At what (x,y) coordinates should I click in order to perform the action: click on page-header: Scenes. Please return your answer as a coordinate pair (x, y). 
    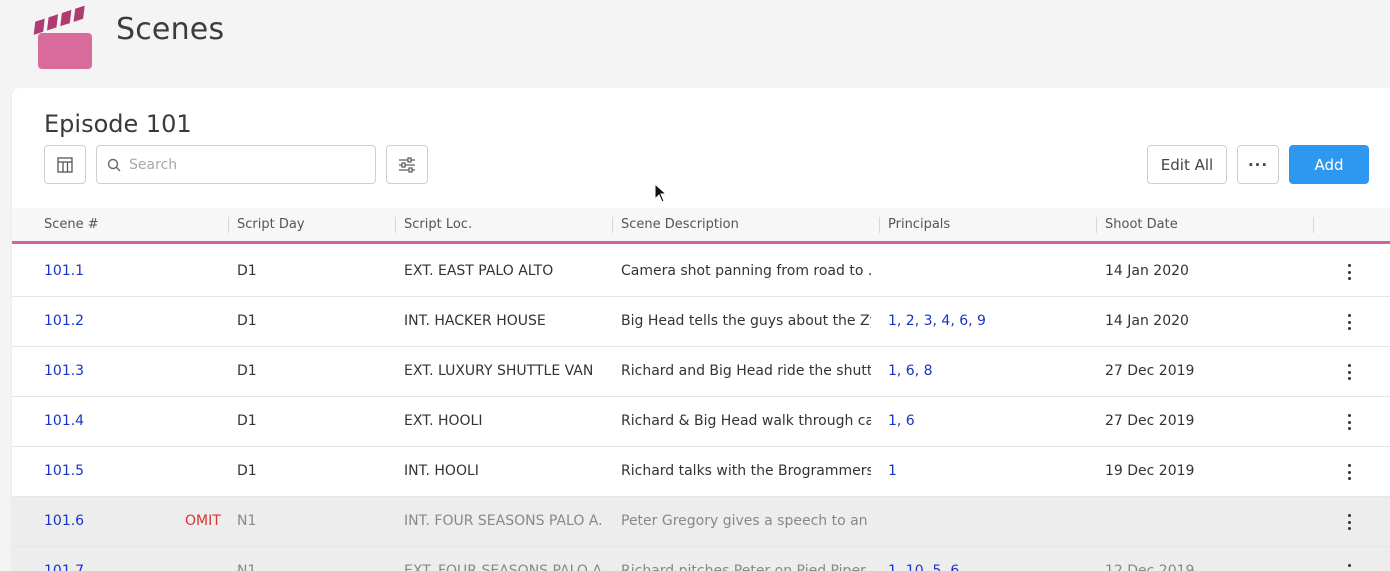
    Looking at the image, I should click on (129, 38).